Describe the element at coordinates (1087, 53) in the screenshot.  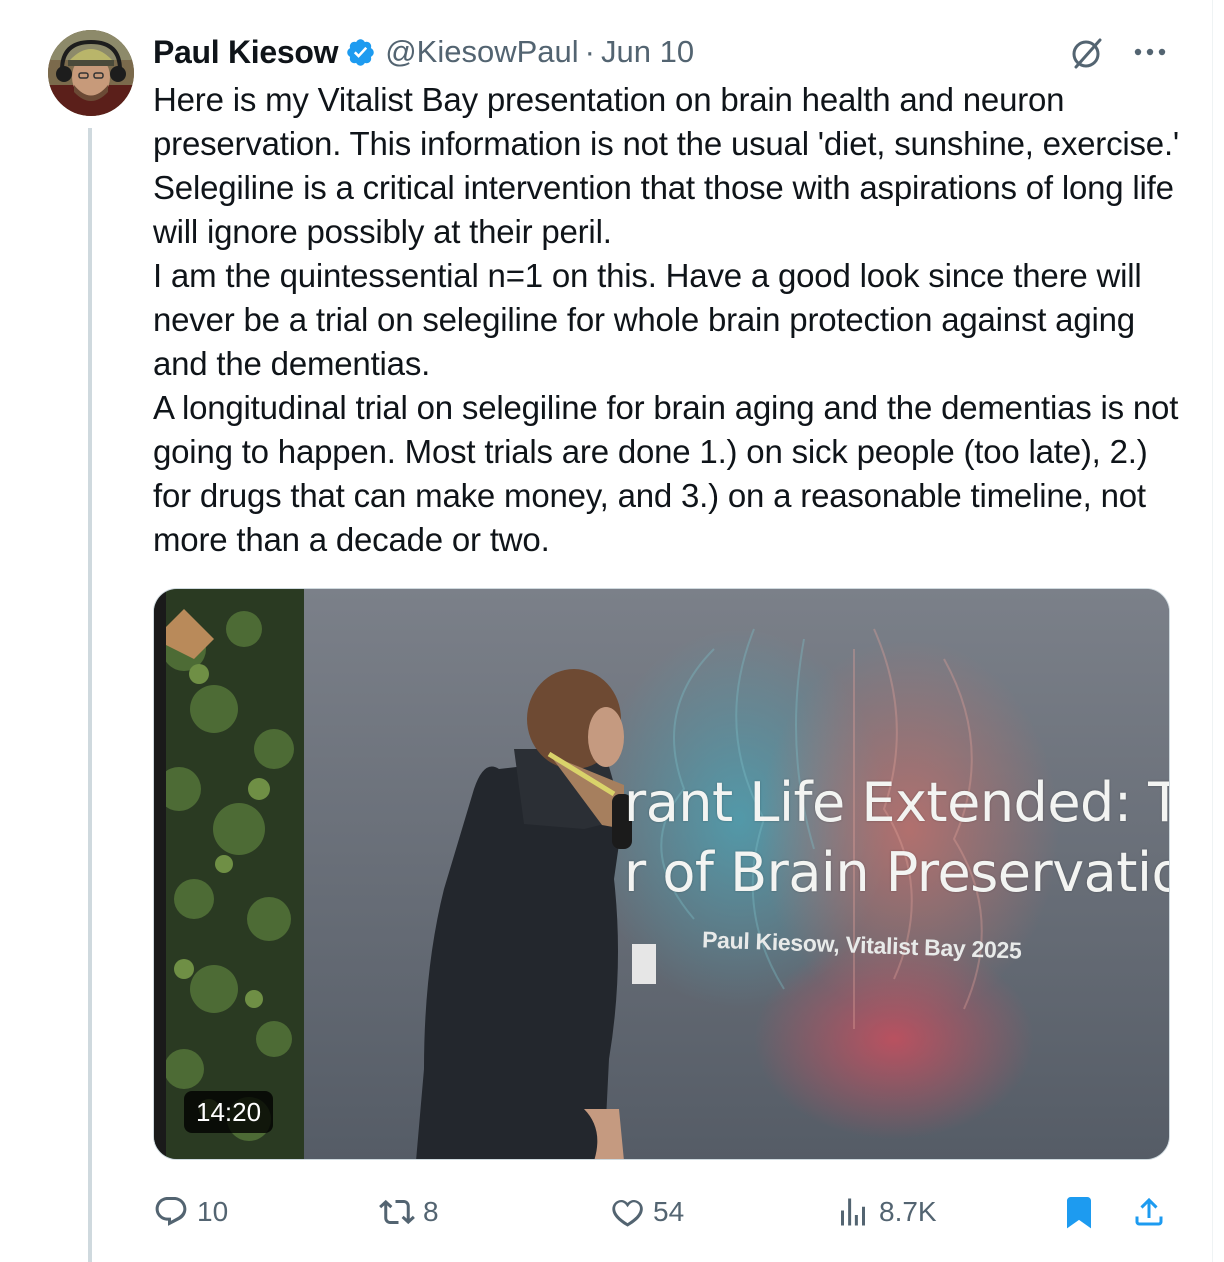
I see `grok-icon` at that location.